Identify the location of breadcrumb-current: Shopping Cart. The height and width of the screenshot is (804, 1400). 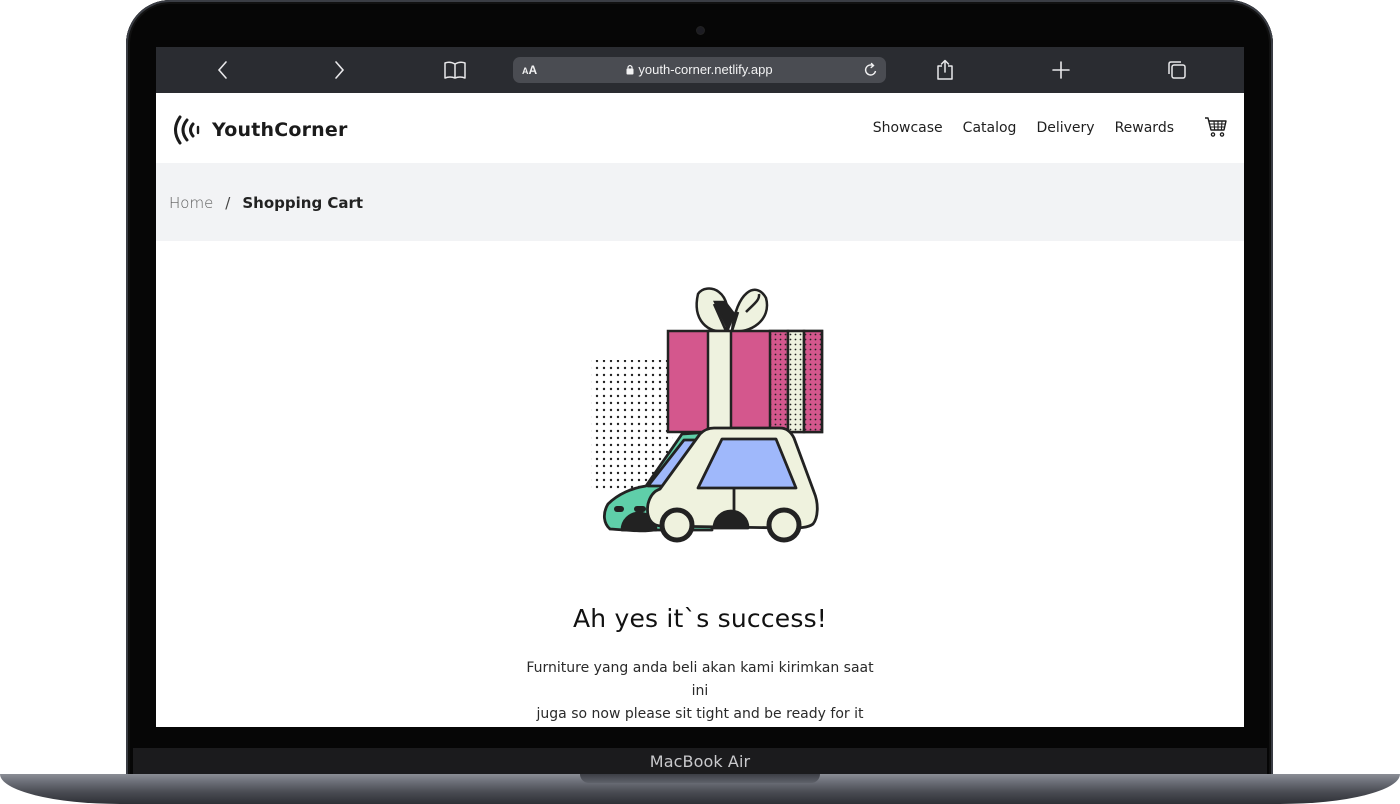
(303, 203).